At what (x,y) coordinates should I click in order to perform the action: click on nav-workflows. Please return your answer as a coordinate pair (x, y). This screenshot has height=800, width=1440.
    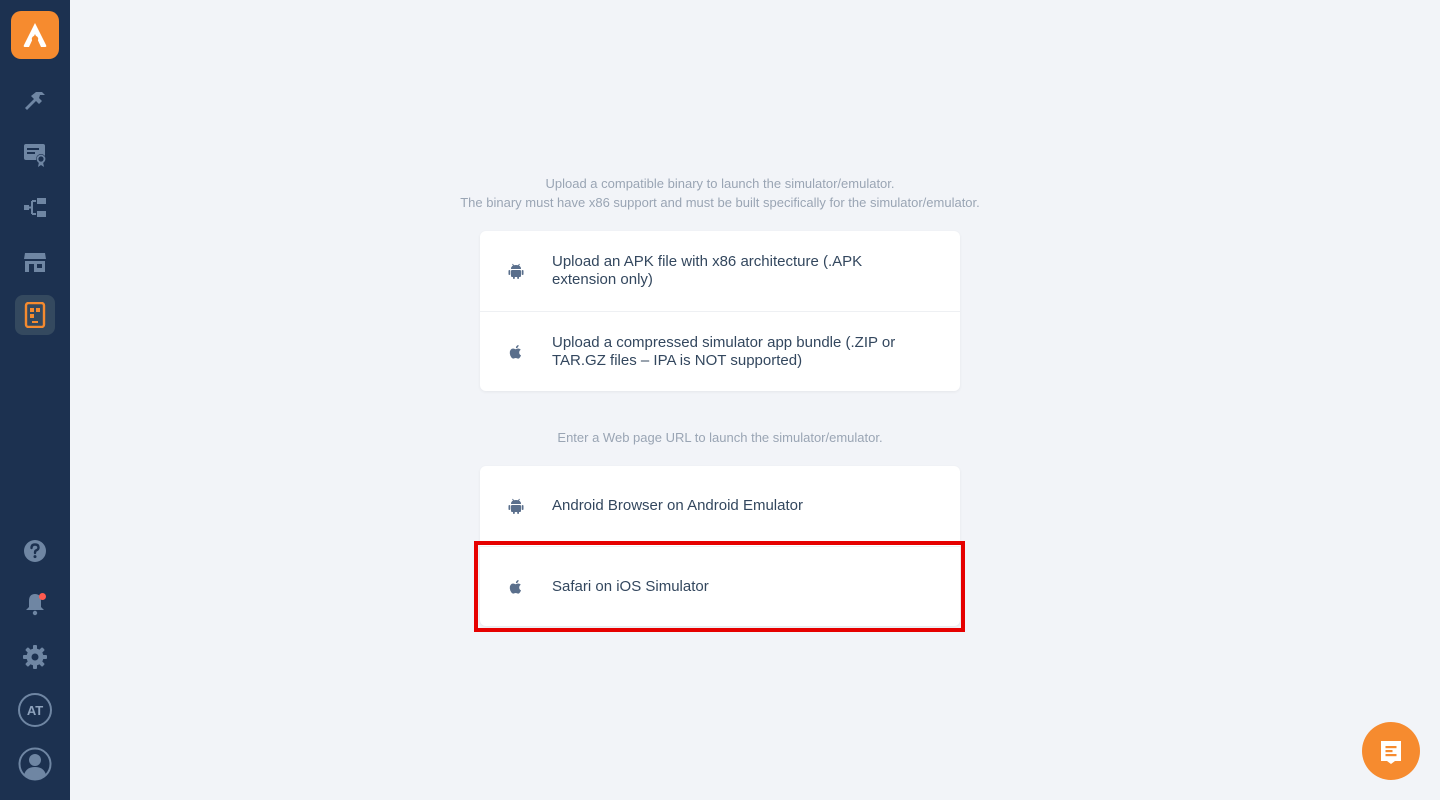
    Looking at the image, I should click on (35, 208).